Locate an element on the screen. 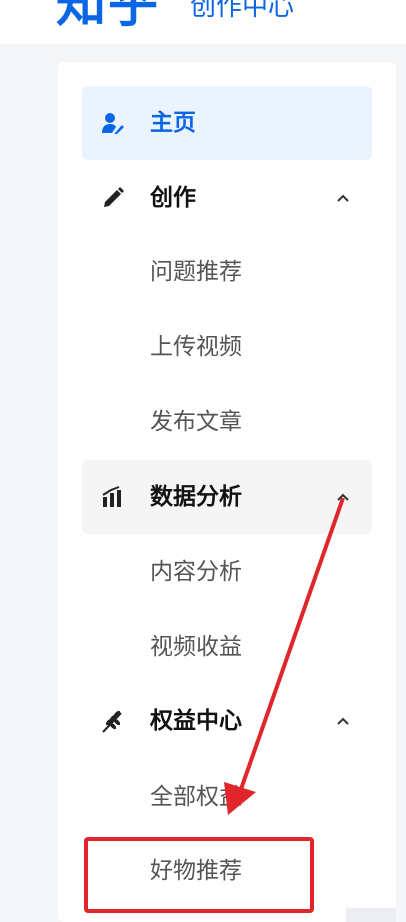 The width and height of the screenshot is (406, 922). corner-shadow is located at coordinates (371, 915).